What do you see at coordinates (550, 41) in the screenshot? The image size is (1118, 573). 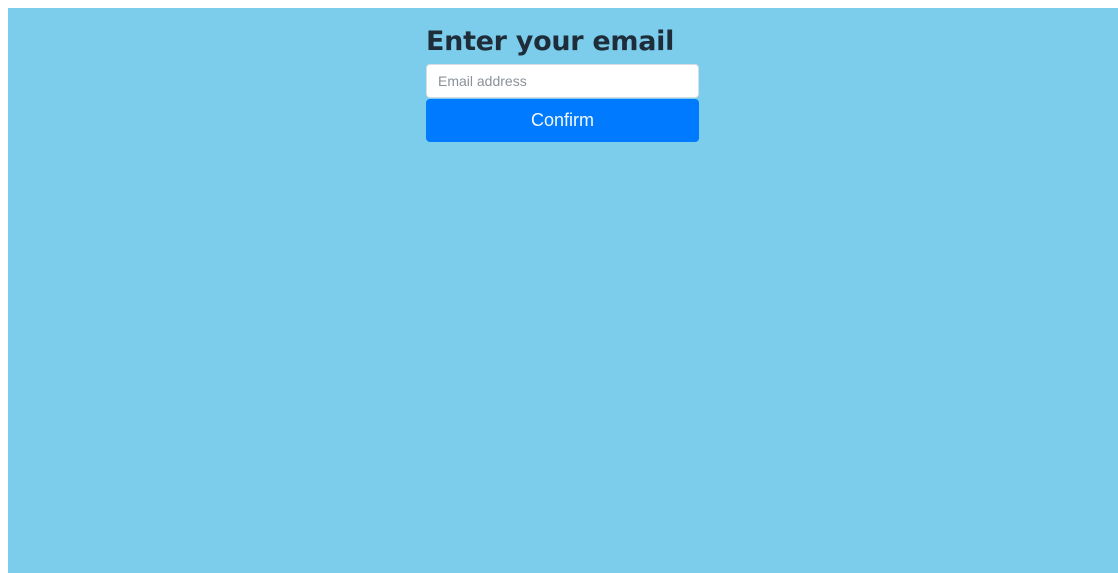 I see `form-title: Enter your email` at bounding box center [550, 41].